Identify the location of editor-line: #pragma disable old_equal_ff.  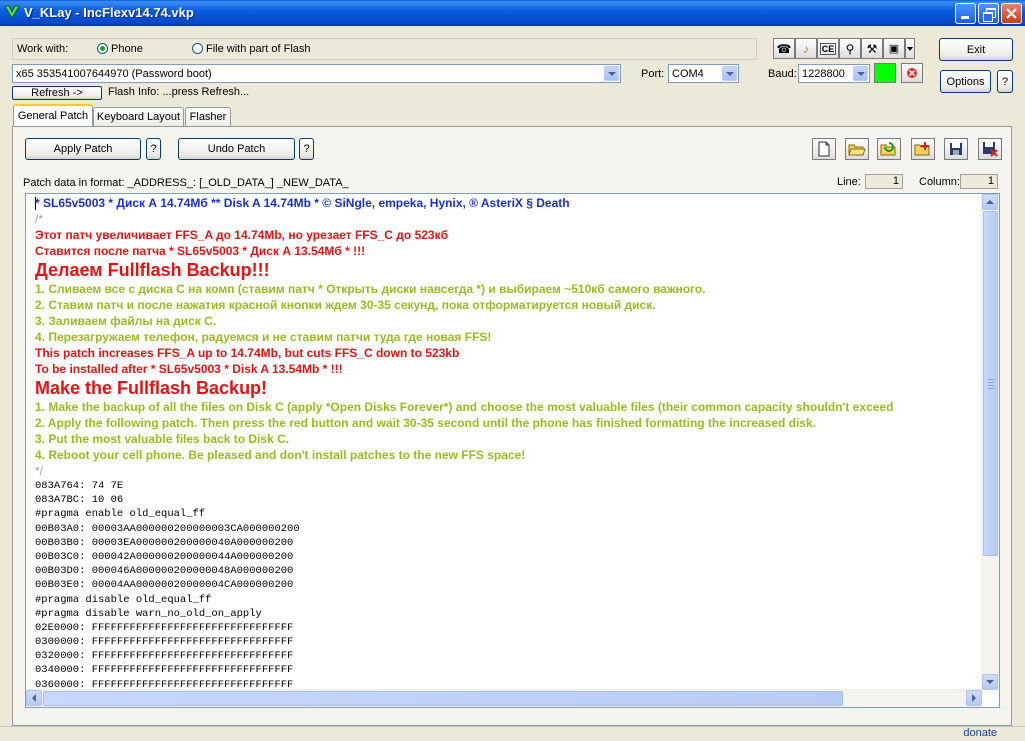
(123, 599).